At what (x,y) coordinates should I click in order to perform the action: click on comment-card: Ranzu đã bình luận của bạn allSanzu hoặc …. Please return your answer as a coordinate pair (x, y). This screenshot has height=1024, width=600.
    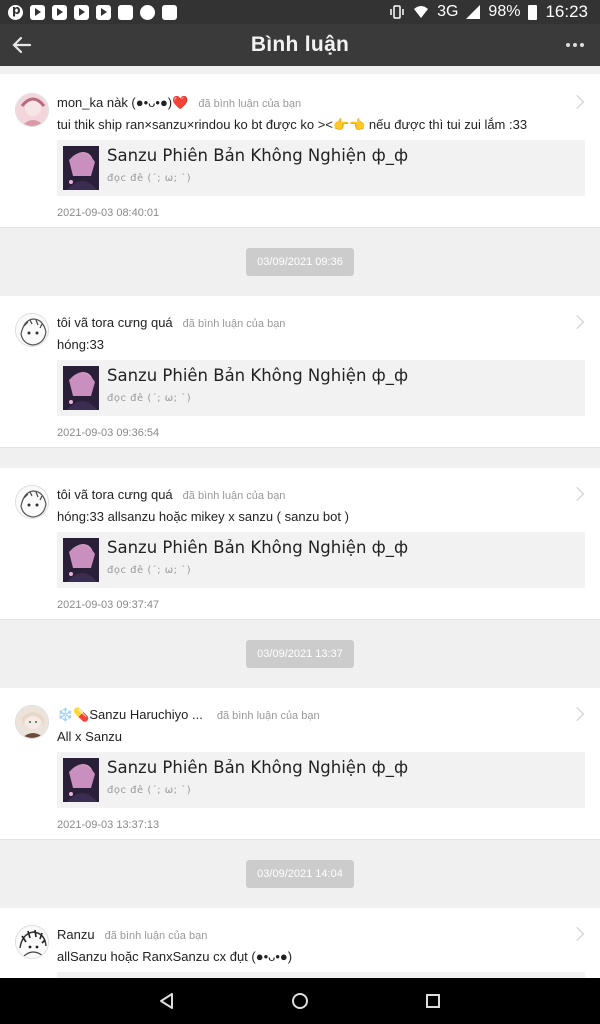
    Looking at the image, I should click on (300, 943).